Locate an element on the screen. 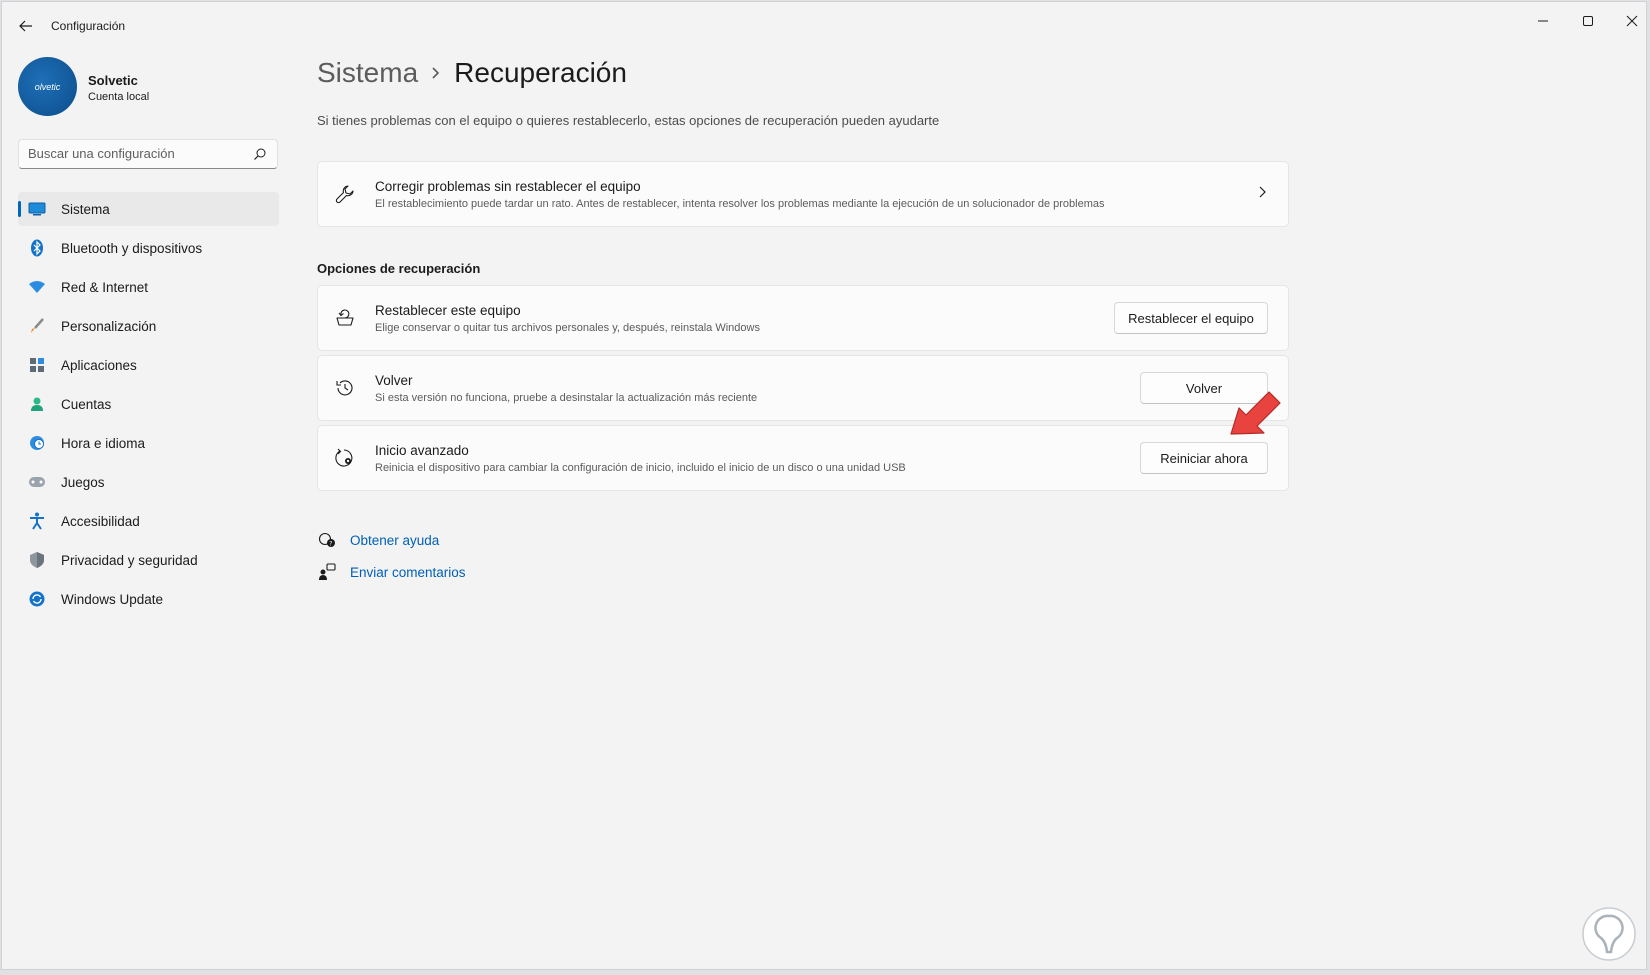 The height and width of the screenshot is (975, 1650). breadcrumb: Sistema Recuperación is located at coordinates (472, 73).